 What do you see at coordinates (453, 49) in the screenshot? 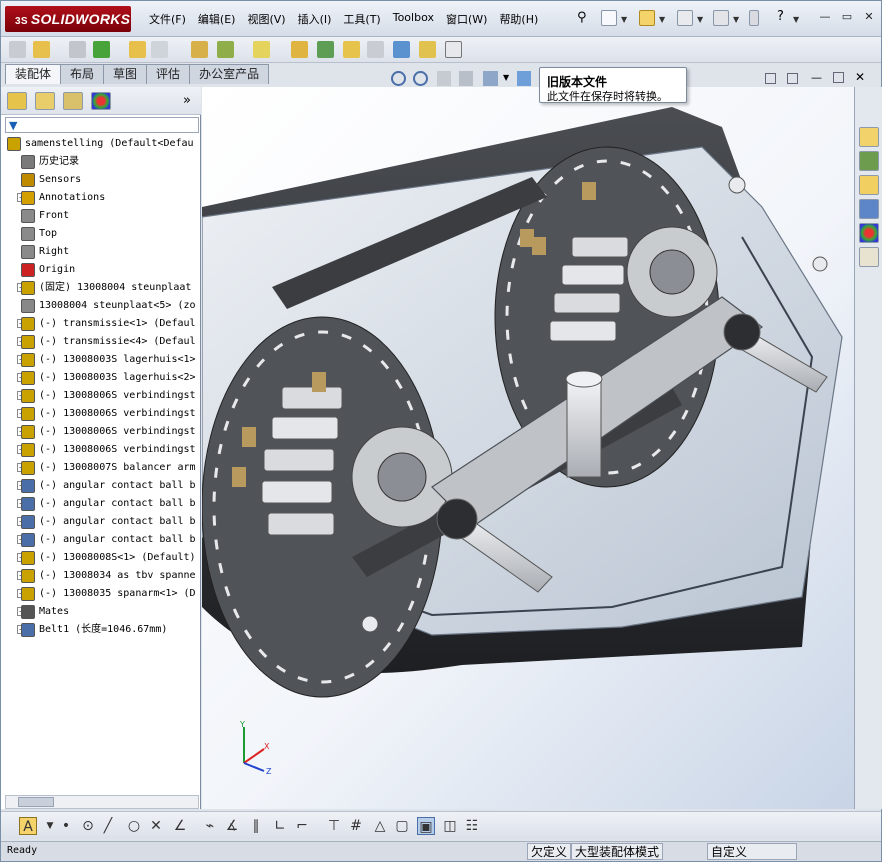
I see `snapshot-icon` at bounding box center [453, 49].